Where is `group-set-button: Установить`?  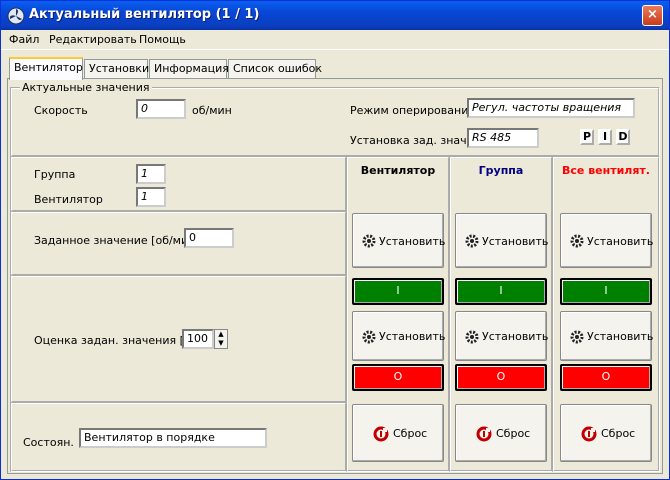 group-set-button: Установить is located at coordinates (502, 240).